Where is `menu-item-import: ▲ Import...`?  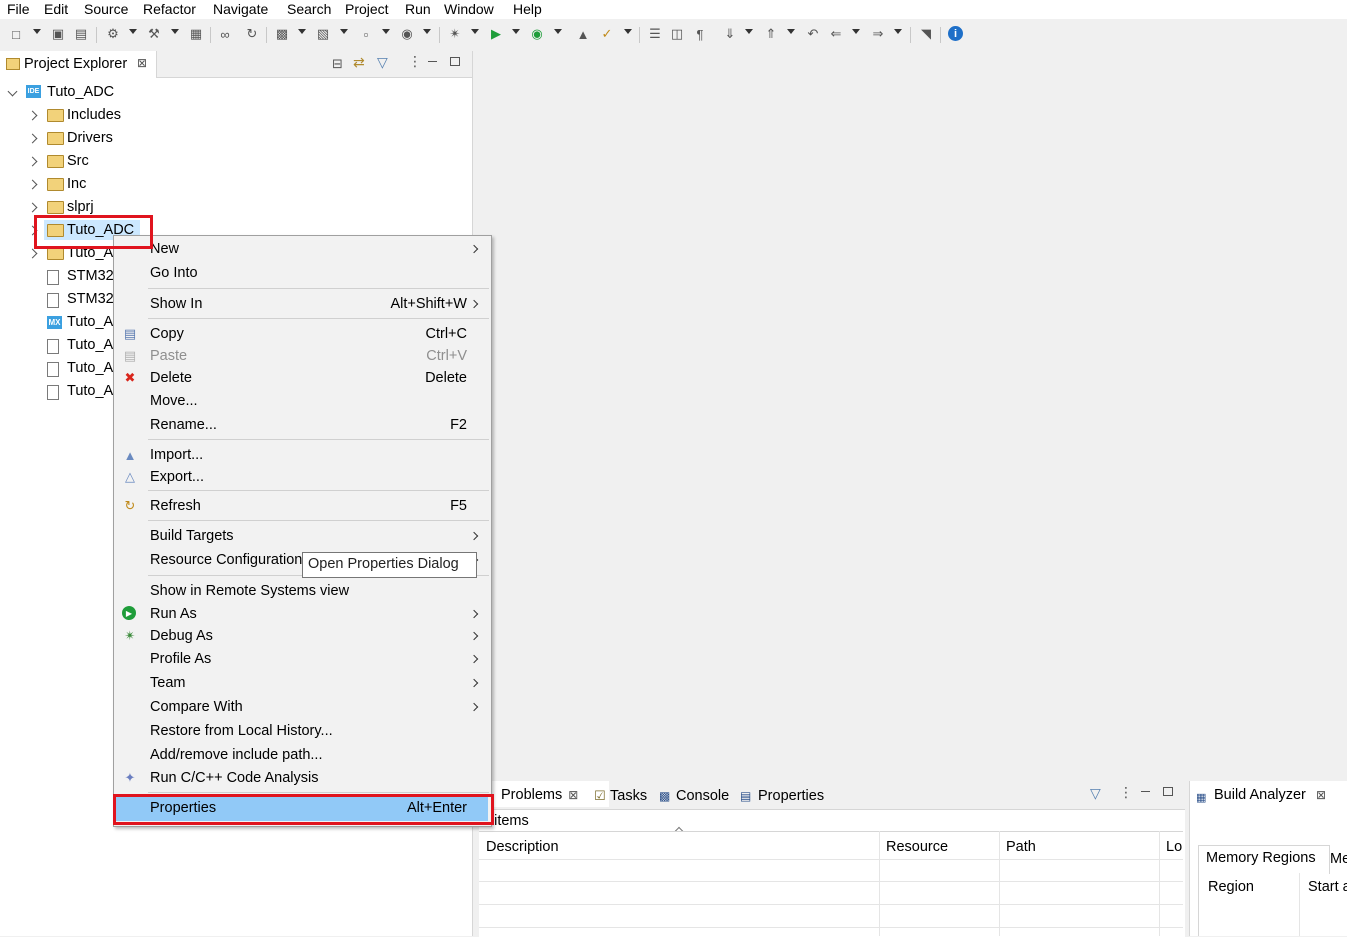 menu-item-import: ▲ Import... is located at coordinates (301, 455).